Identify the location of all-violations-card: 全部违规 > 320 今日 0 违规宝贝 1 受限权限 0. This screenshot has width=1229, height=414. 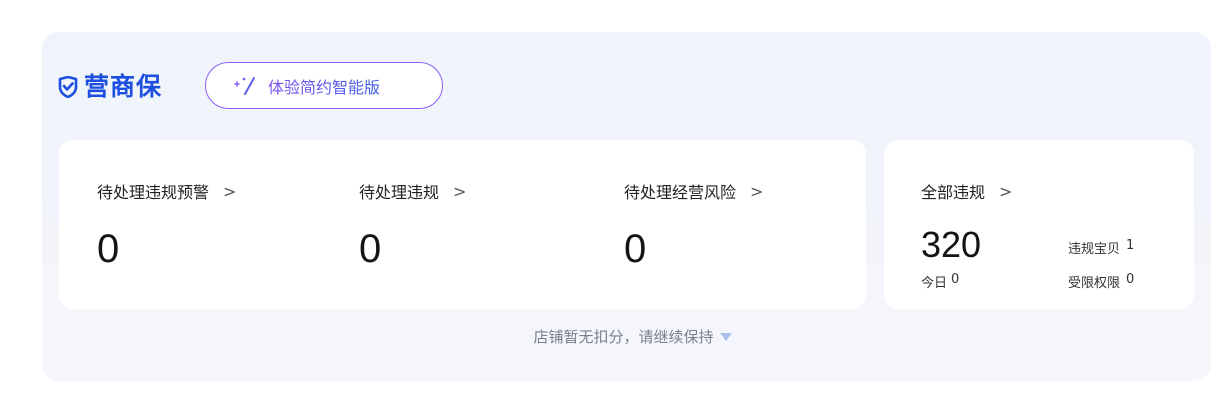
(1039, 224).